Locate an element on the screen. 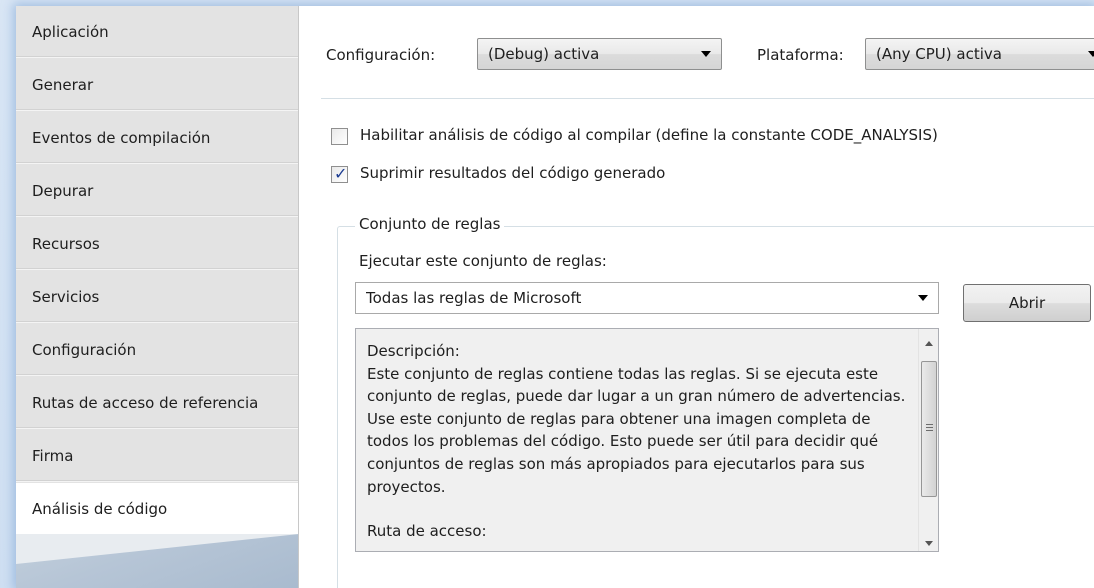  sidebar-item-depurar: Depurar is located at coordinates (157, 191).